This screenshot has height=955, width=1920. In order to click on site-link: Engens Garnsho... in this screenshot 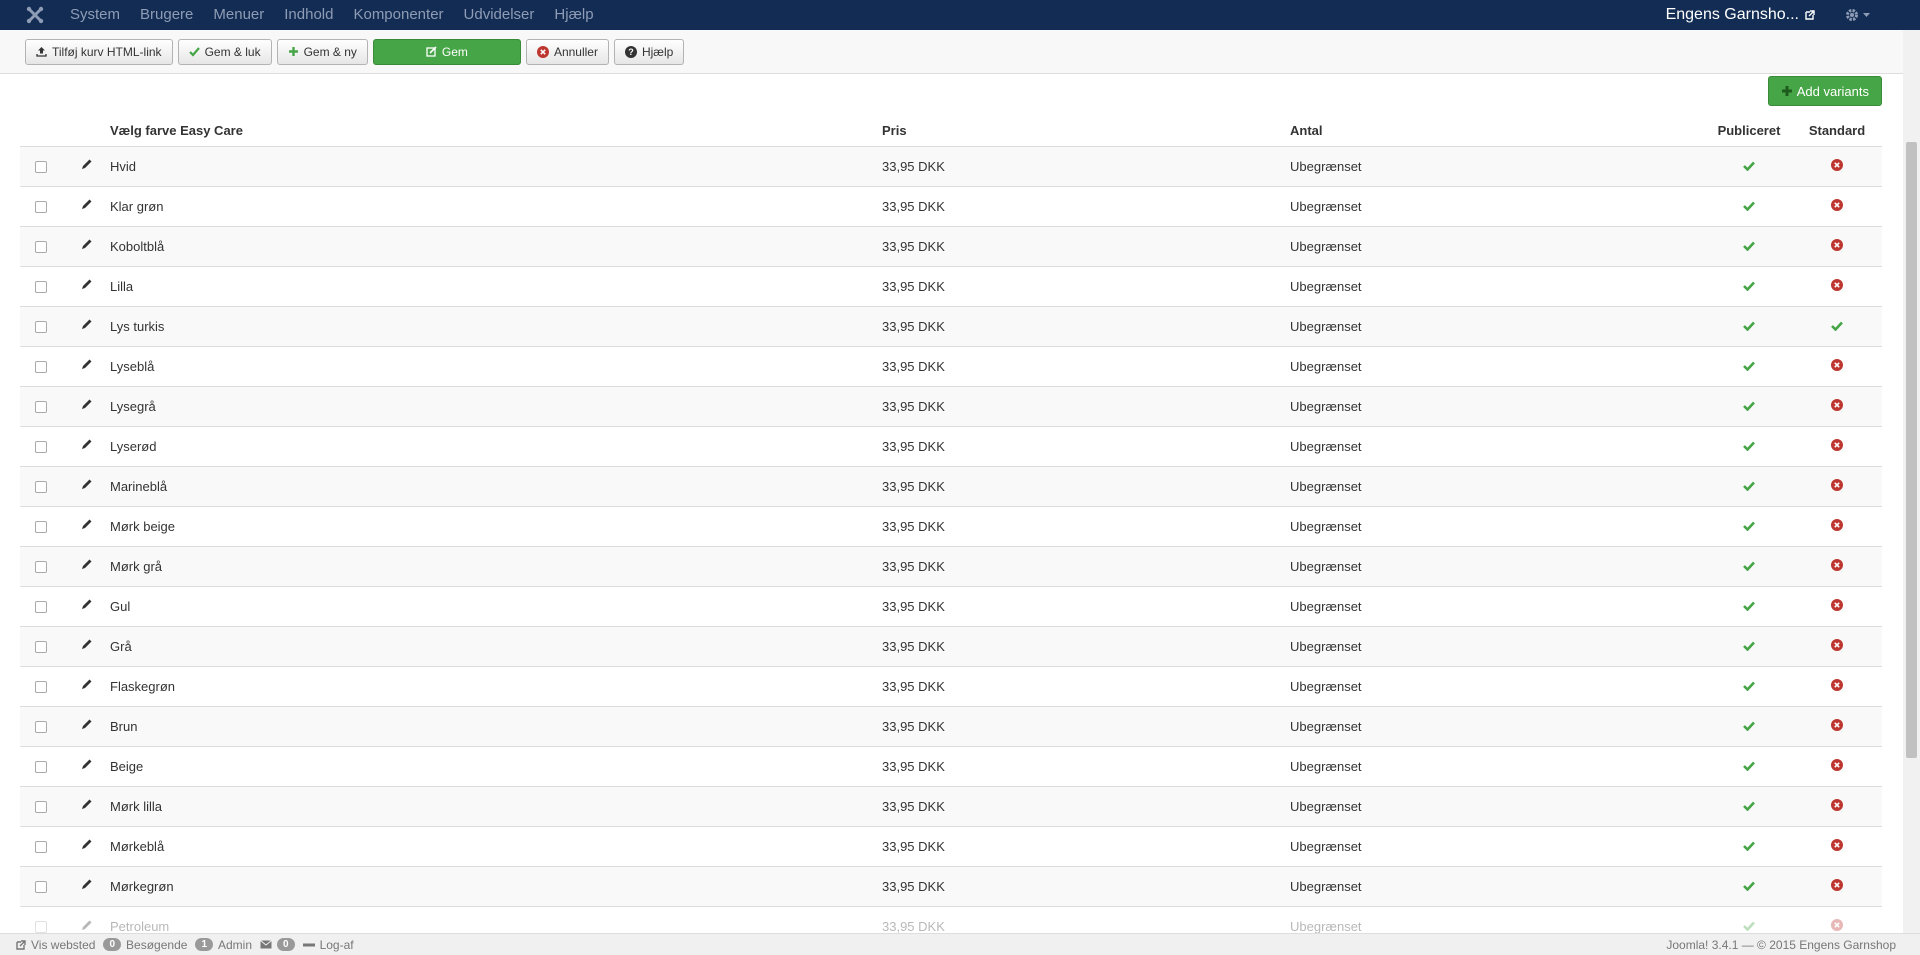, I will do `click(1740, 15)`.